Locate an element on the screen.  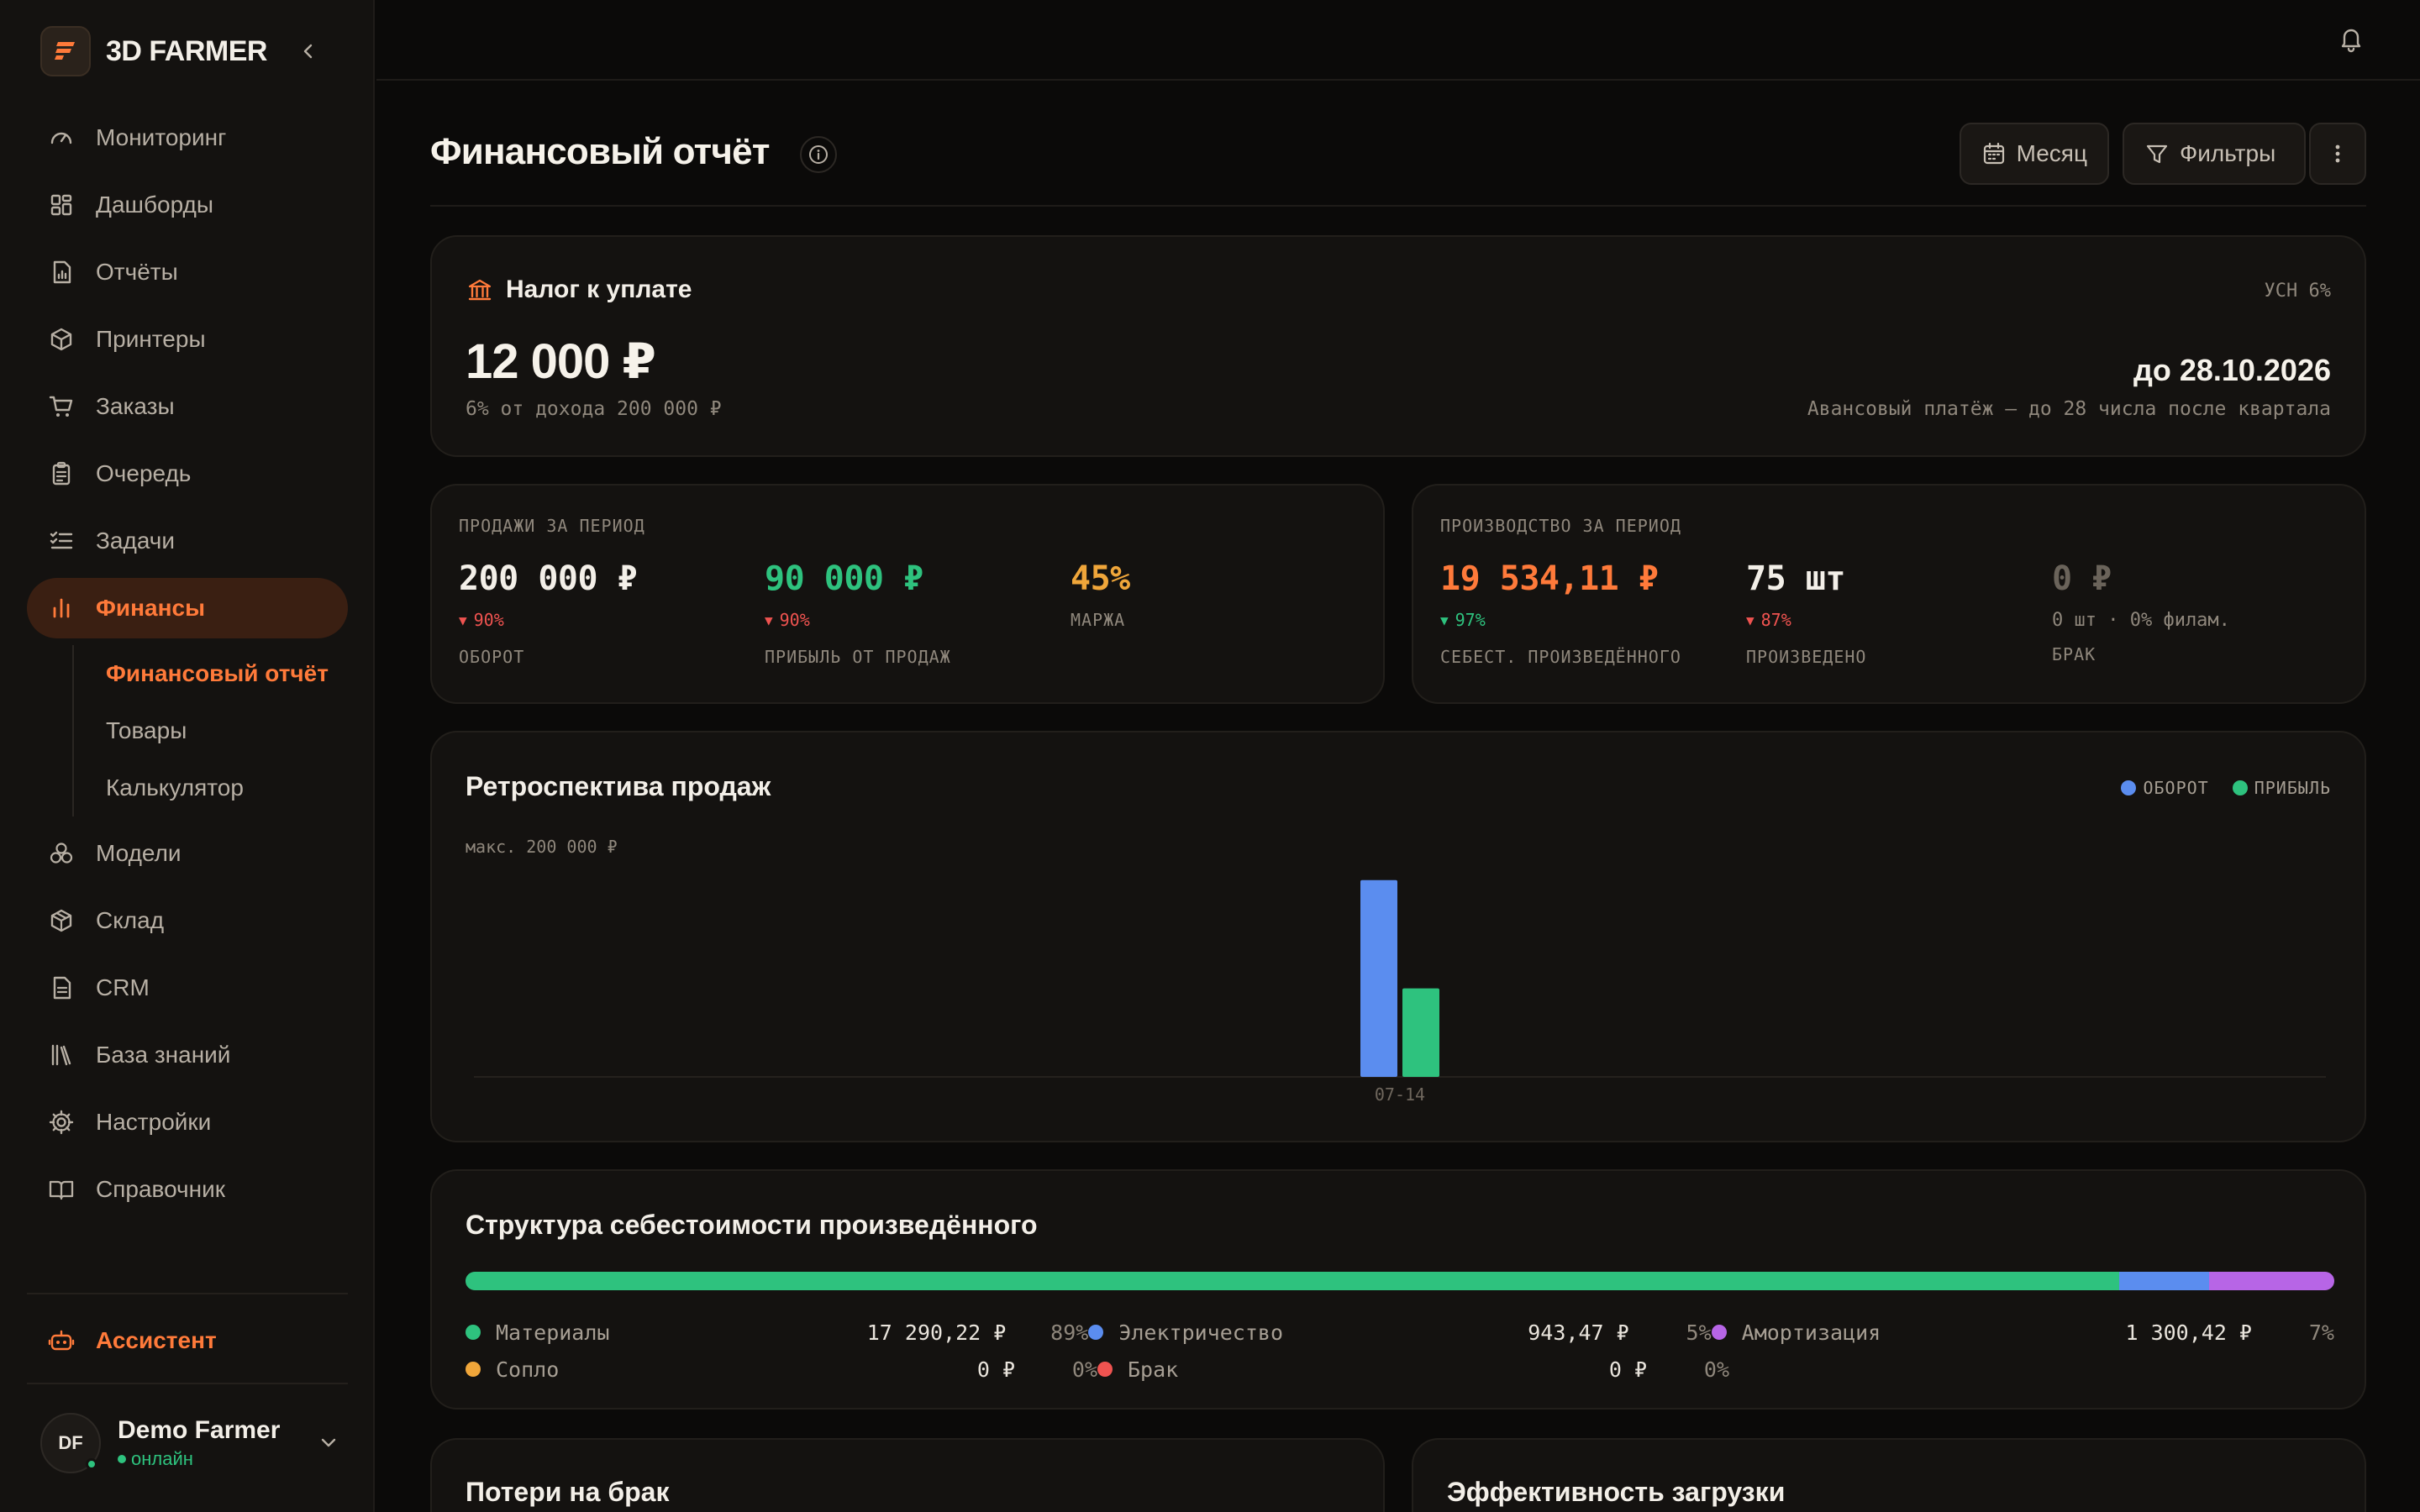
chevron-down-icon is located at coordinates (329, 1442).